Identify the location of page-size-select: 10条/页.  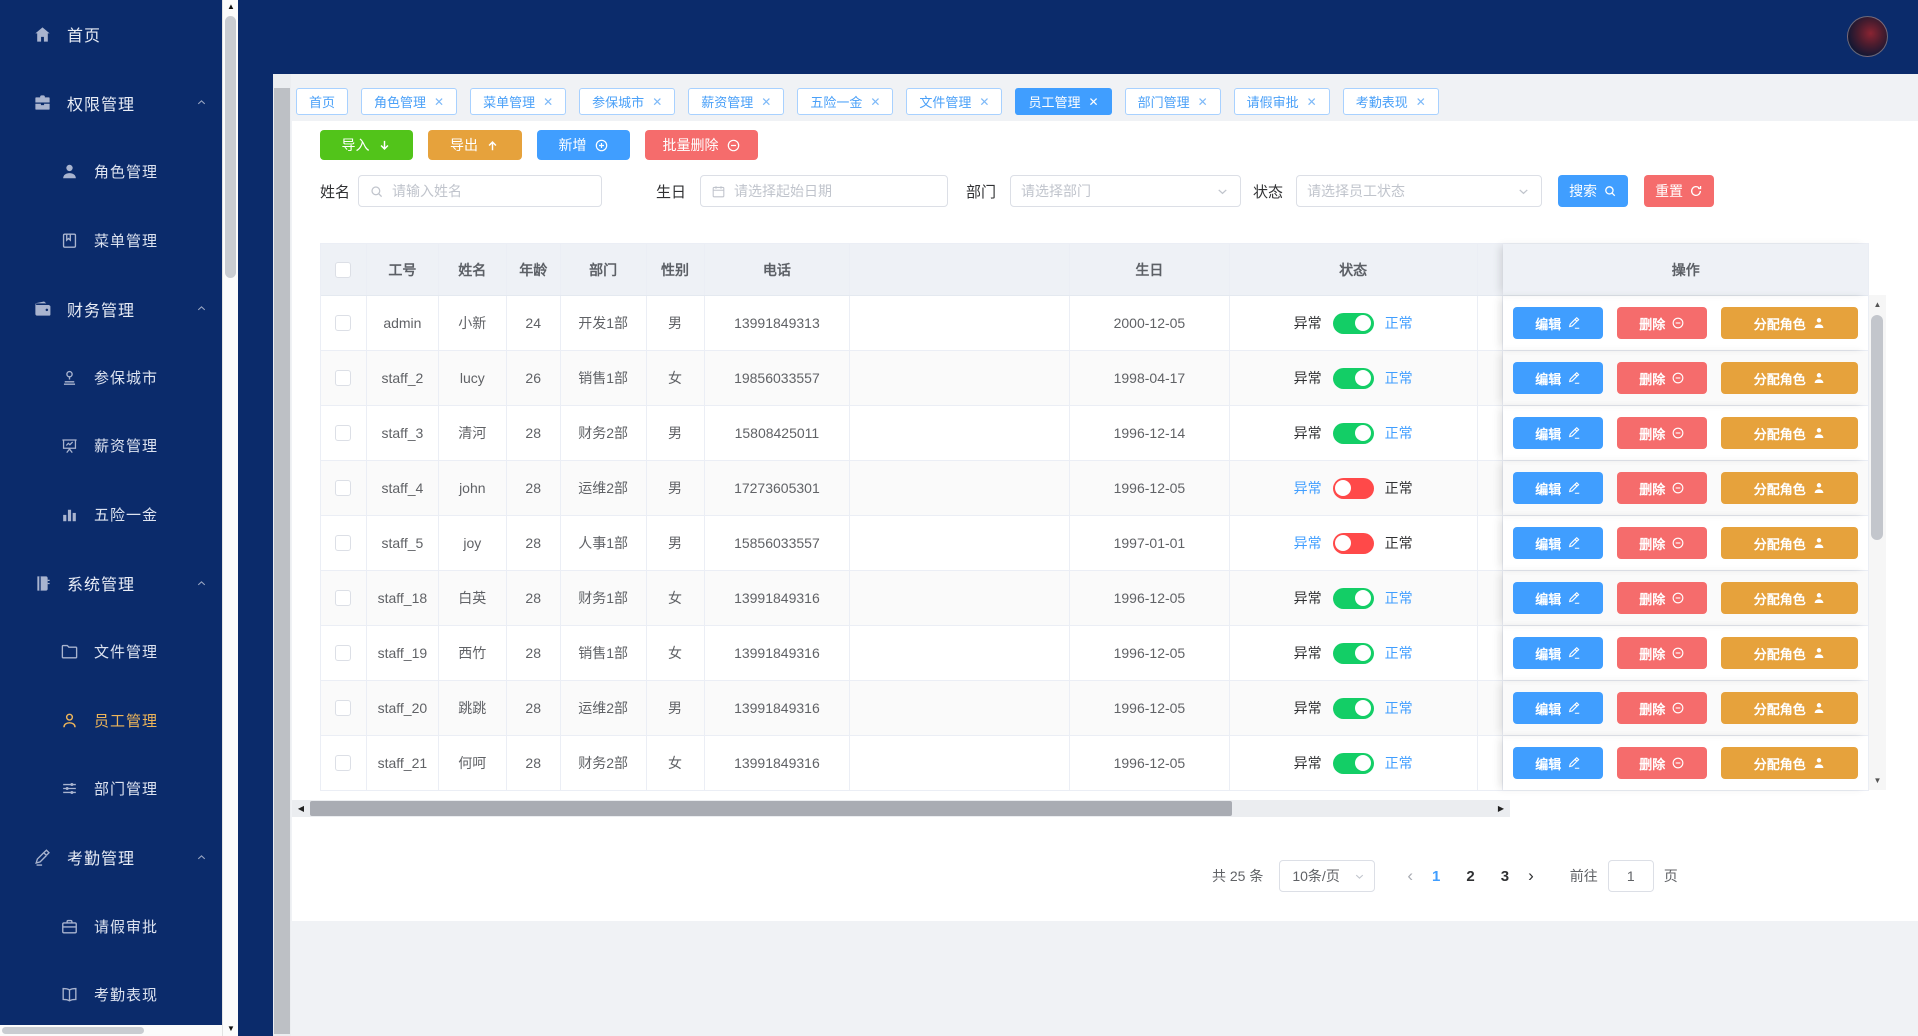
(1327, 876).